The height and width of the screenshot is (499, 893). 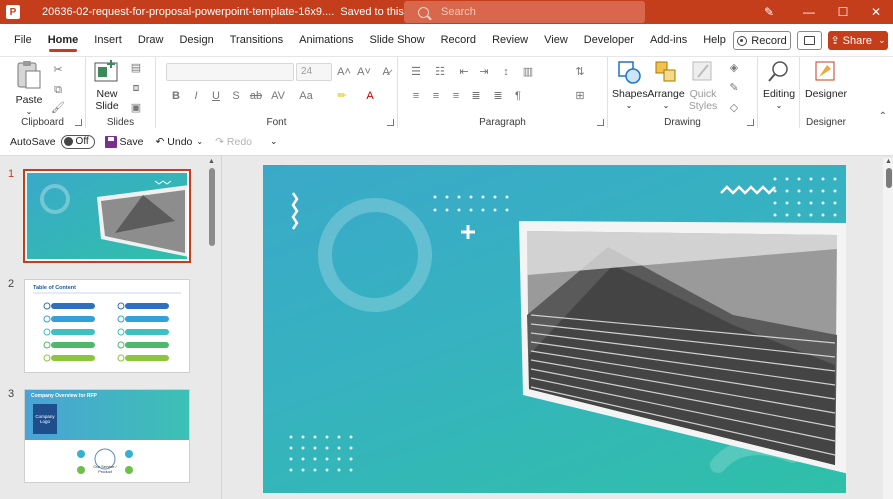 What do you see at coordinates (858, 40) in the screenshot?
I see `share-button: ⇪ Share ⌄` at bounding box center [858, 40].